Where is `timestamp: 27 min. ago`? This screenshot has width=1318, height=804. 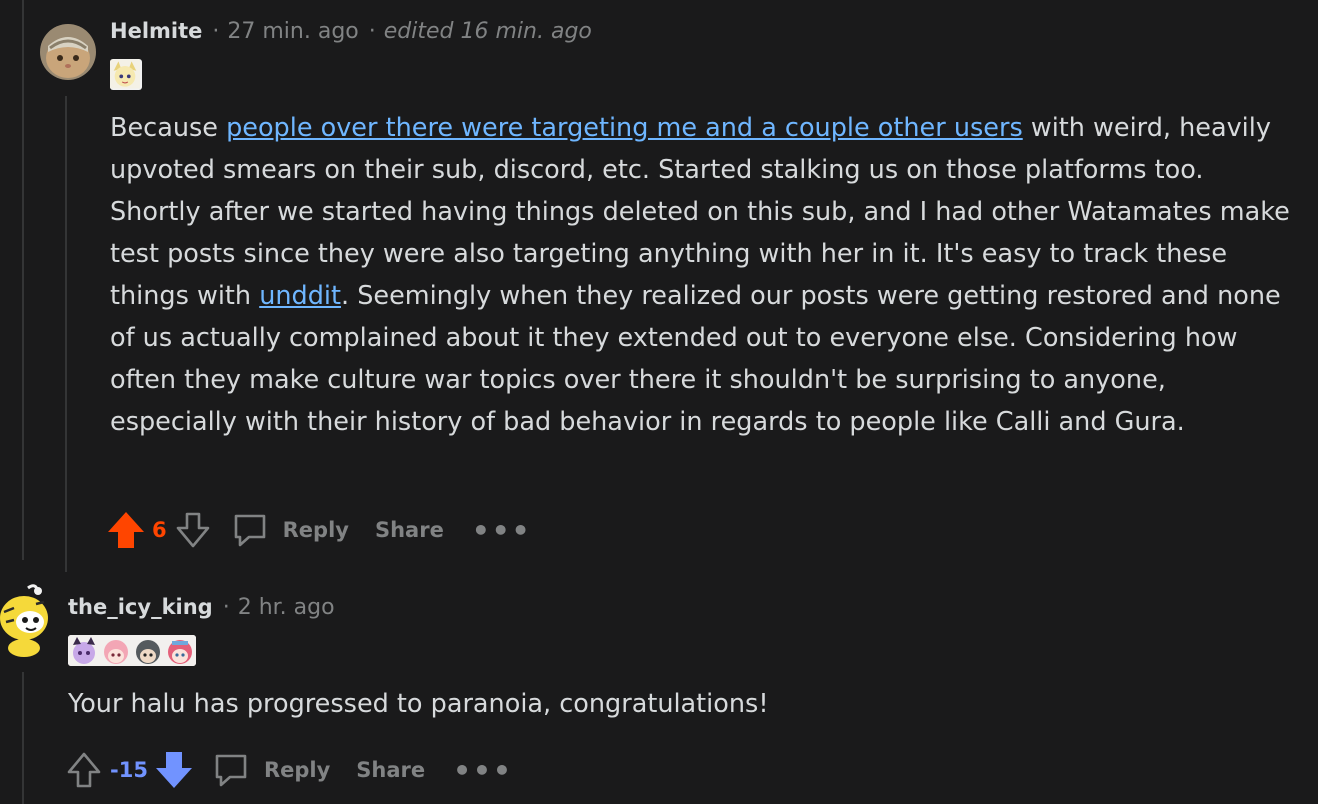
timestamp: 27 min. ago is located at coordinates (292, 31).